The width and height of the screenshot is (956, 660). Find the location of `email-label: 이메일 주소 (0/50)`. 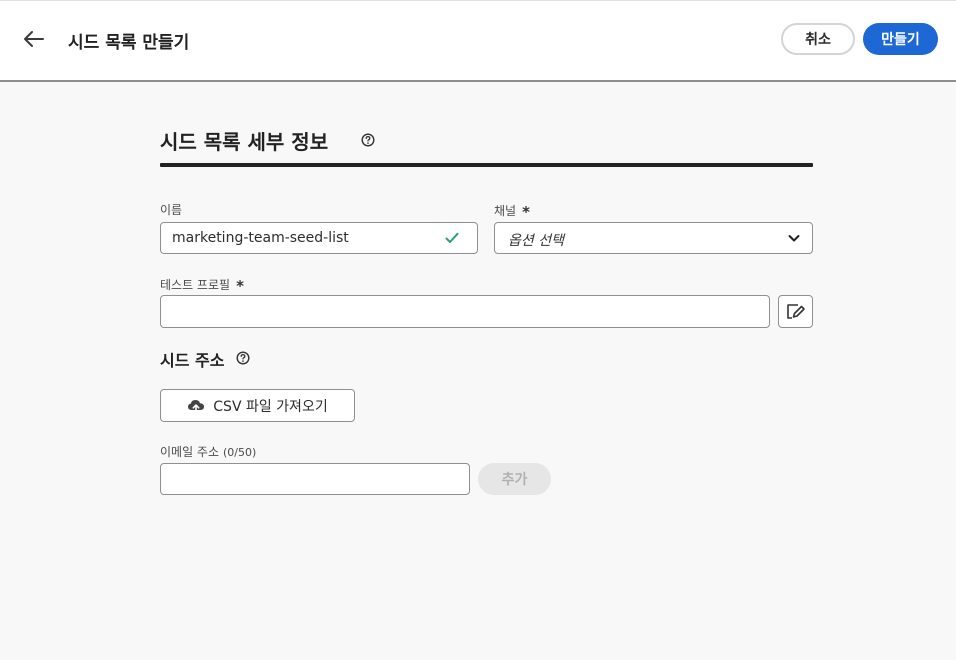

email-label: 이메일 주소 (0/50) is located at coordinates (208, 451).